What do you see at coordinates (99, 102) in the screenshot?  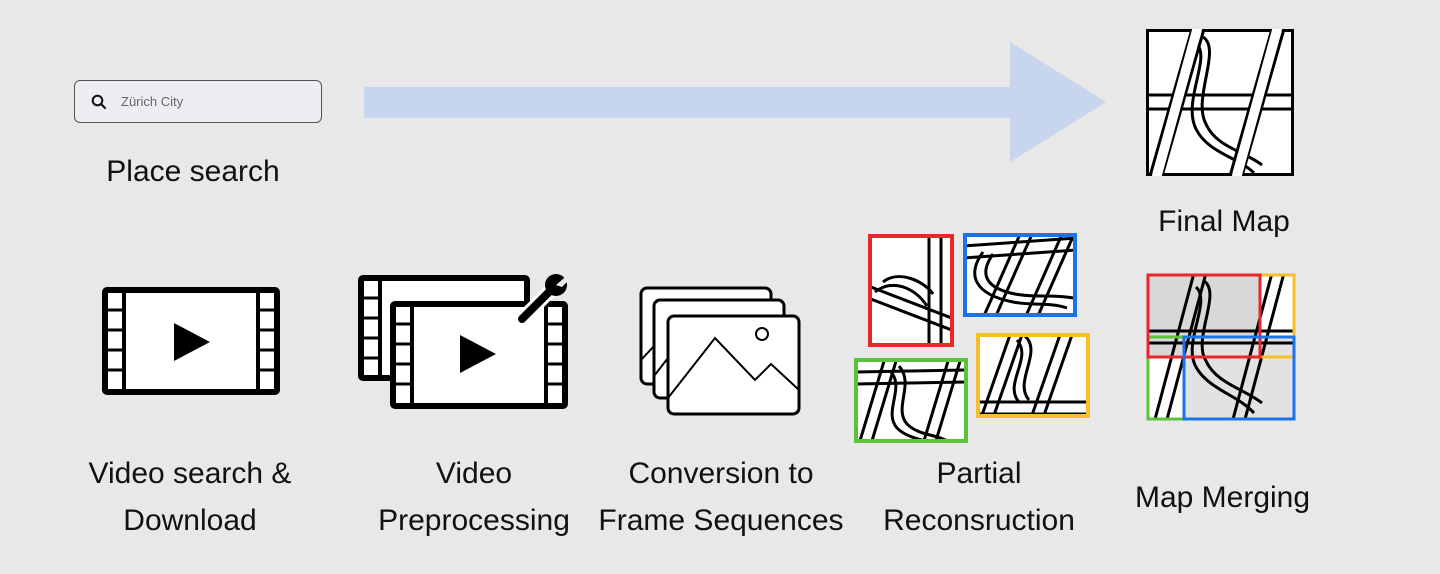 I see `search-icon` at bounding box center [99, 102].